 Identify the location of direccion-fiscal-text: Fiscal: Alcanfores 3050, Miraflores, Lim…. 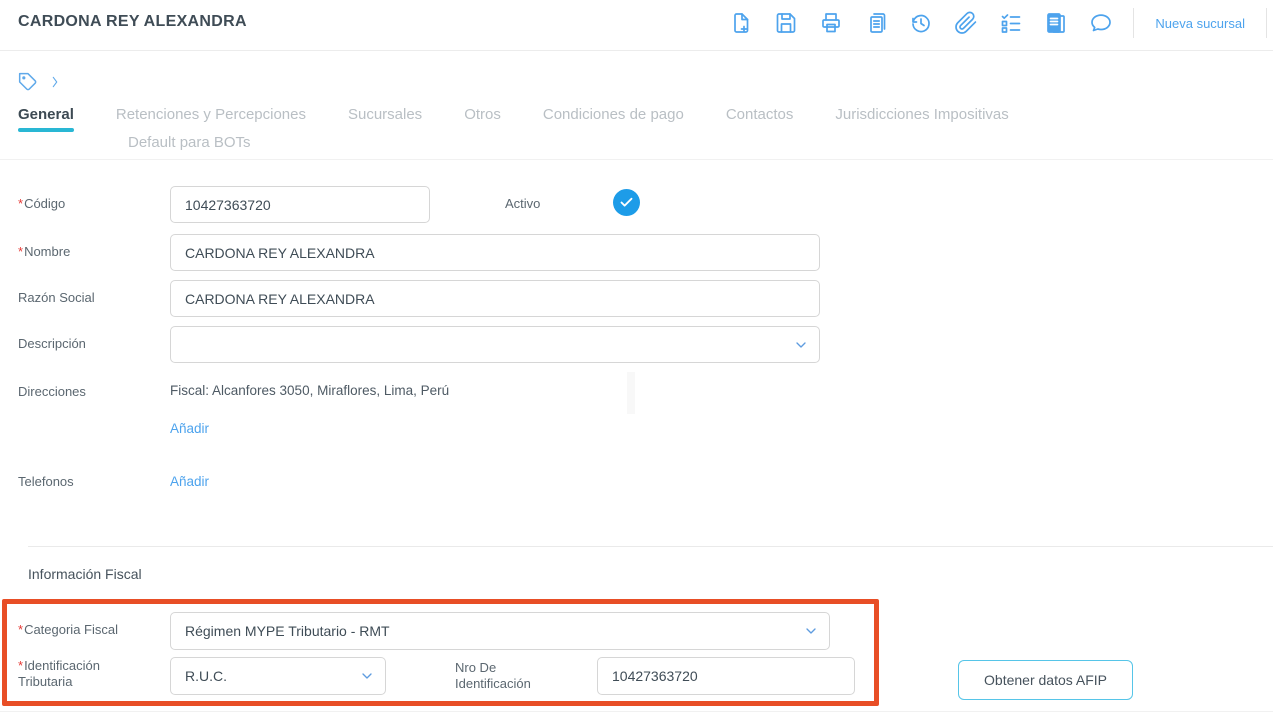
(310, 390).